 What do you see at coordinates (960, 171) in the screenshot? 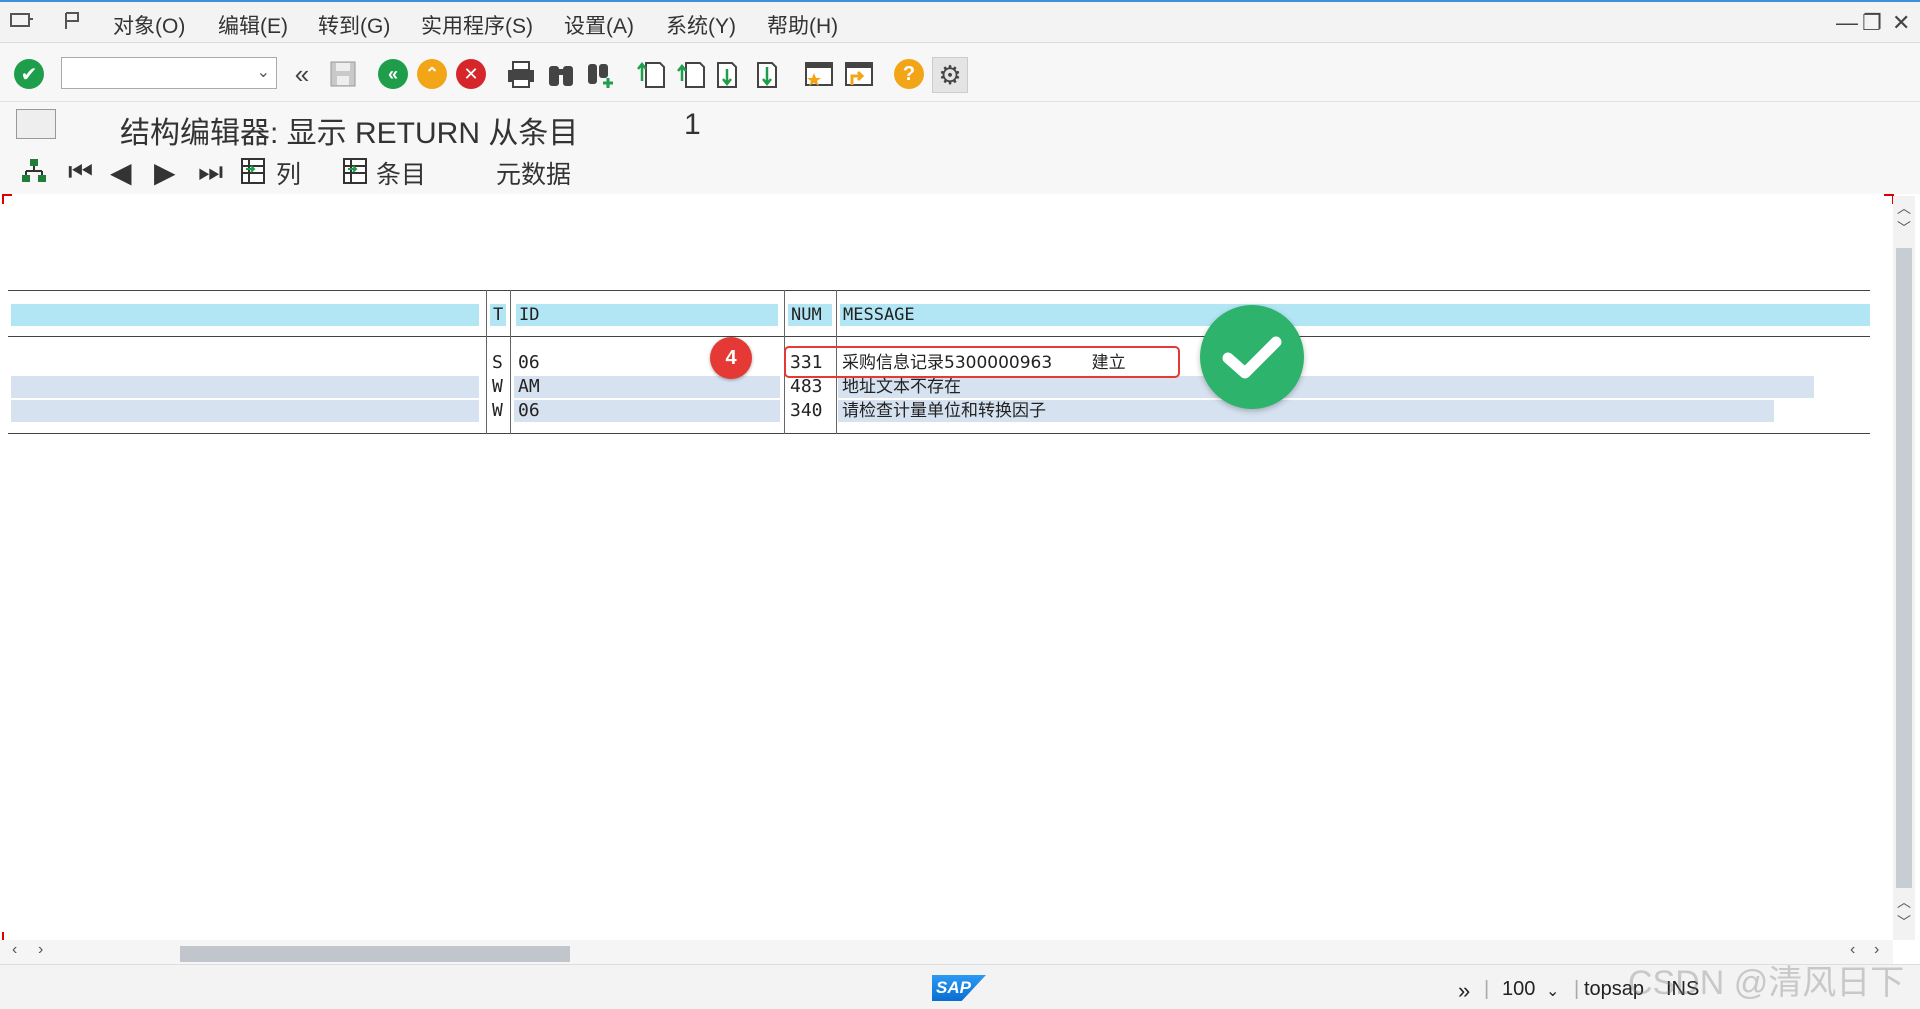
I see `application-toolbar: ⏮ ◀ ▶ ⏭ 列 条目 元数据` at bounding box center [960, 171].